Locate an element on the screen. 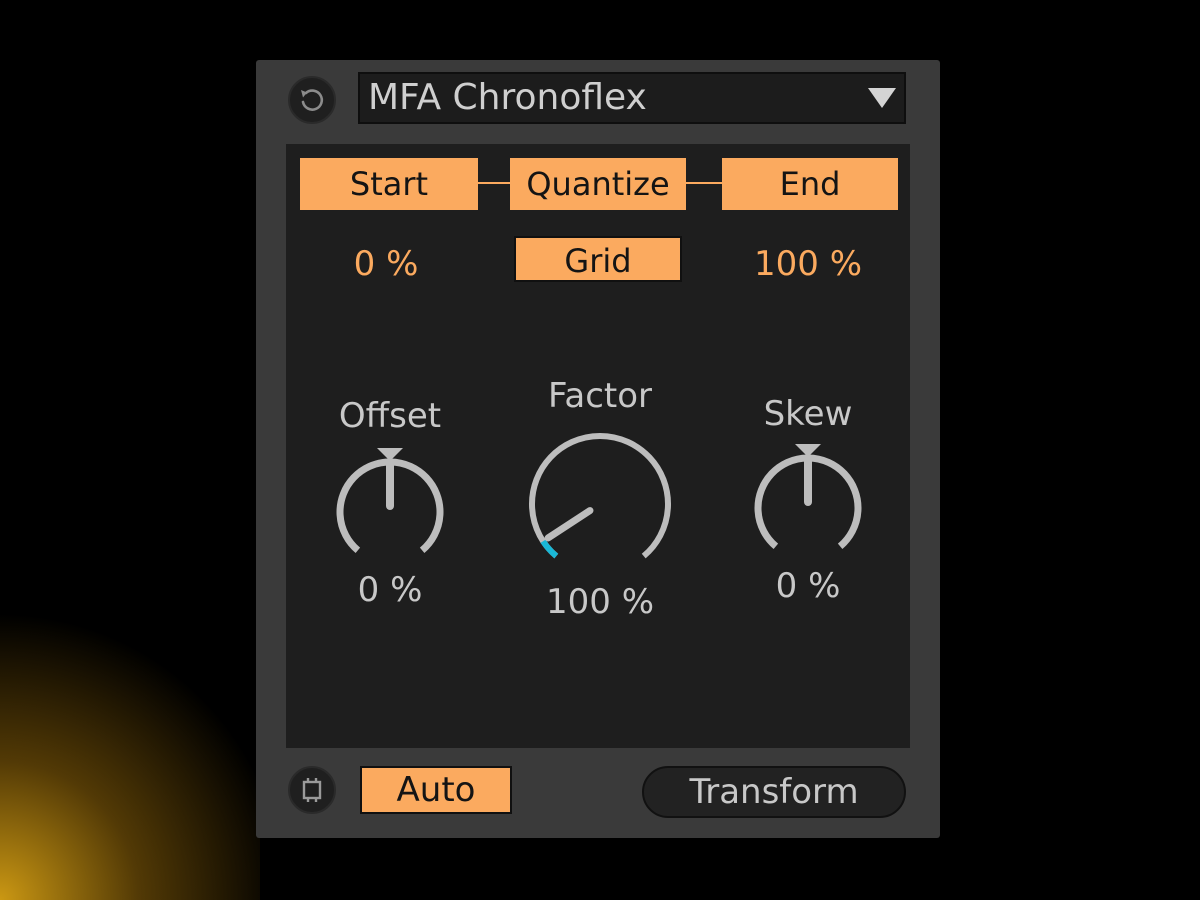 The height and width of the screenshot is (900, 1200). transform-button: Transform is located at coordinates (774, 792).